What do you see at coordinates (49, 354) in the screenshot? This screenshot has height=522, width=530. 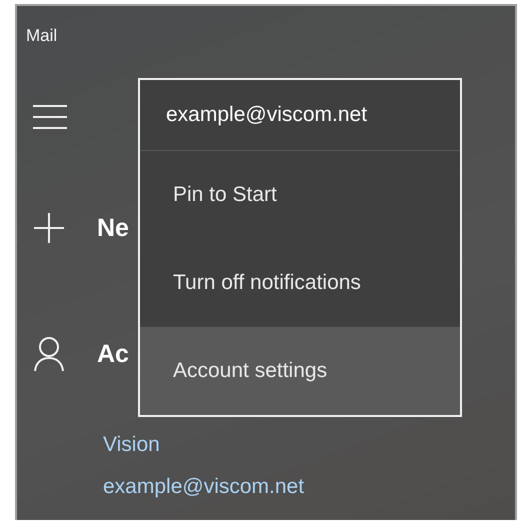 I see `person-icon` at bounding box center [49, 354].